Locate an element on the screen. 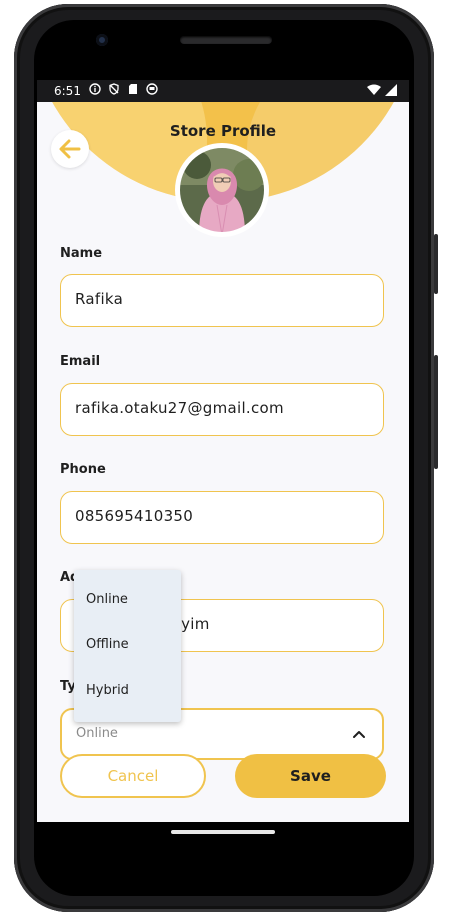  signal-icon is located at coordinates (391, 90).